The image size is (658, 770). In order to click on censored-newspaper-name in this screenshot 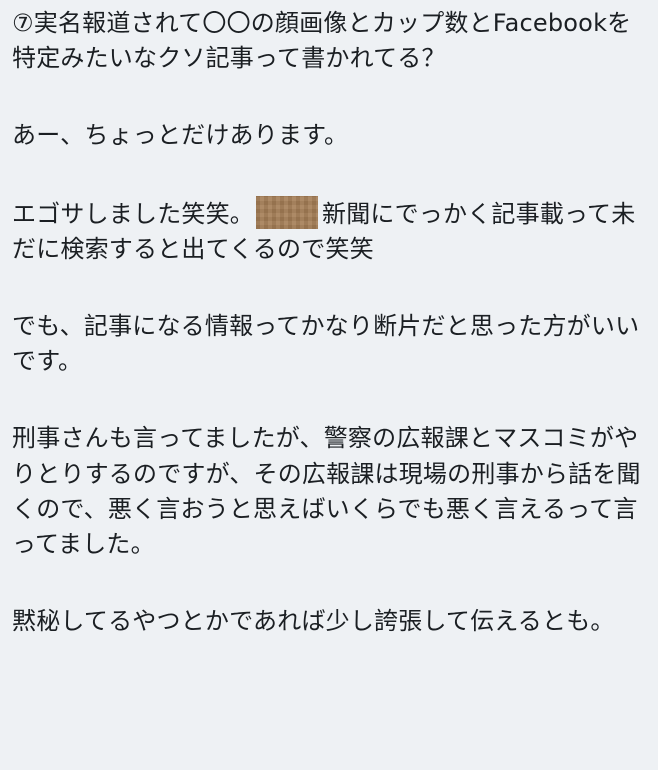, I will do `click(287, 212)`.